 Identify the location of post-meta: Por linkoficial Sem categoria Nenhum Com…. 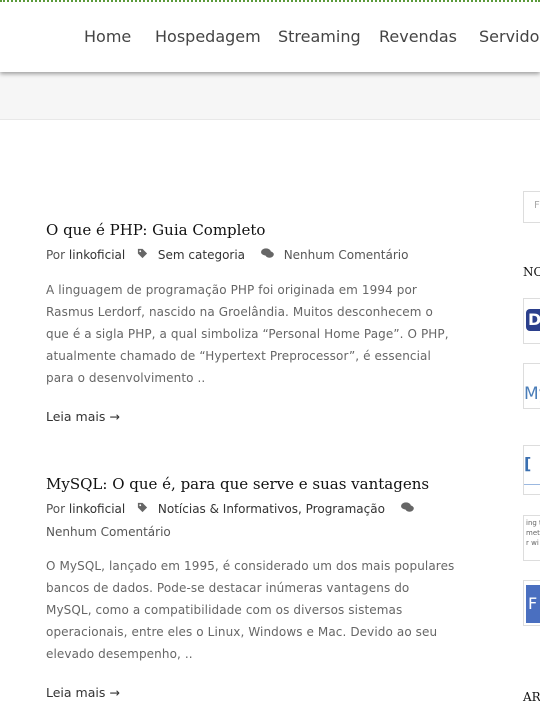
(251, 255).